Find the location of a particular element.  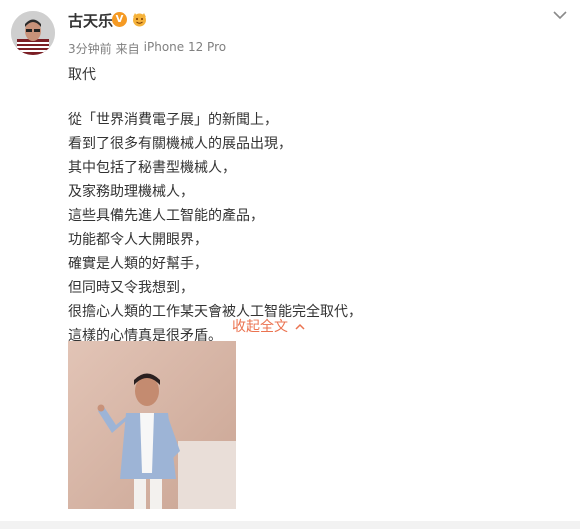

post-image is located at coordinates (152, 425).